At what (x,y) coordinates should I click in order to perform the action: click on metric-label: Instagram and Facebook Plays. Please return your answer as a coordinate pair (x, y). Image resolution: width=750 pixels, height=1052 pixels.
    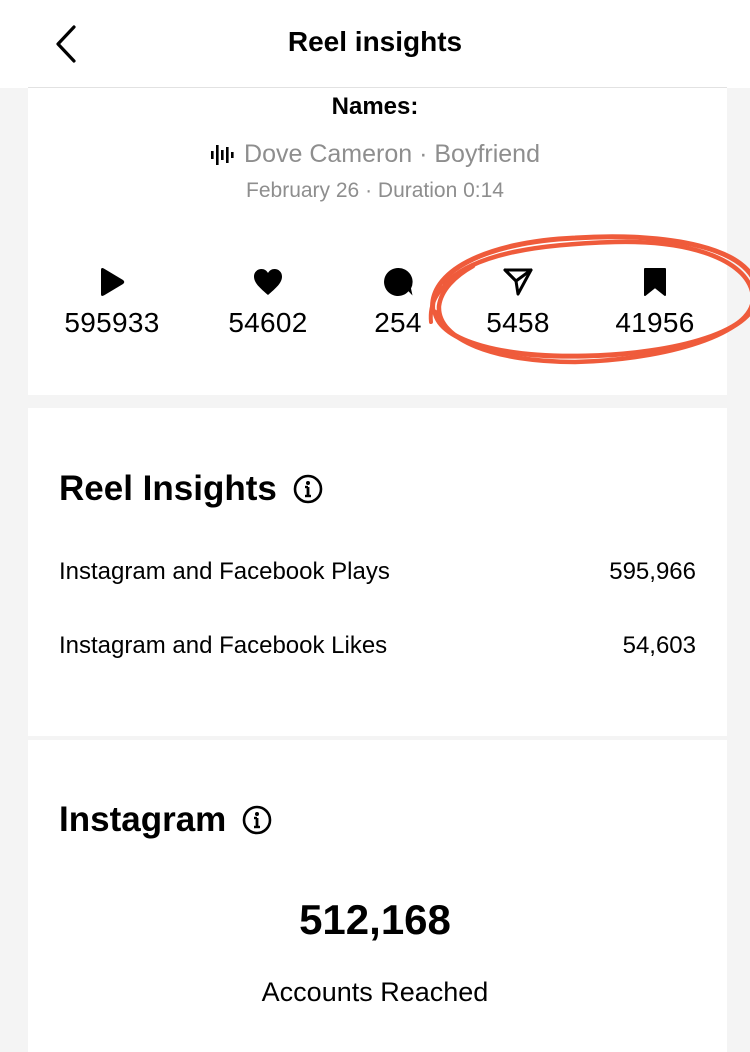
    Looking at the image, I should click on (224, 571).